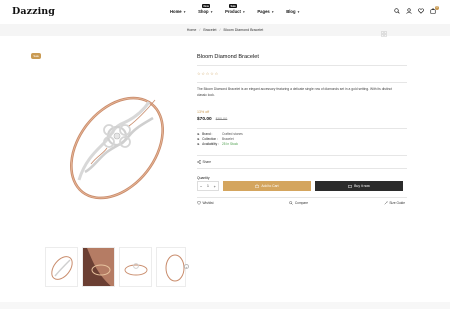  I want to click on meta-availability: ► Availability : 25 In Stock, so click(220, 144).